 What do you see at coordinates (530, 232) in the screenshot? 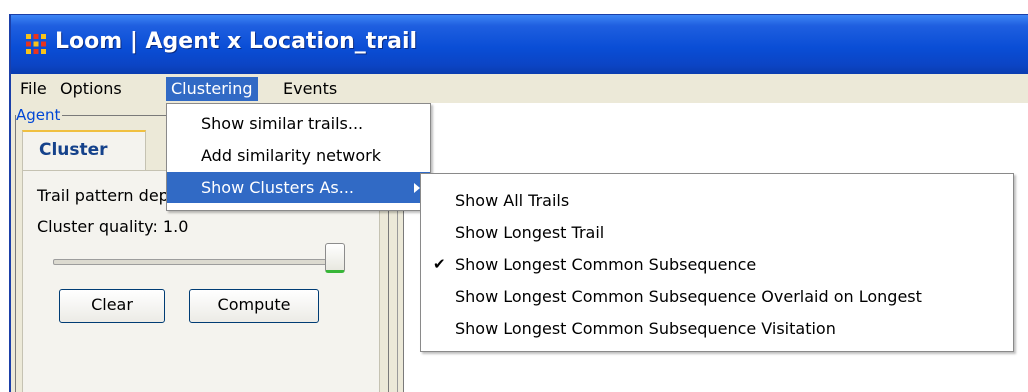
I see `submenu-item-label: Show Longest Trail` at bounding box center [530, 232].